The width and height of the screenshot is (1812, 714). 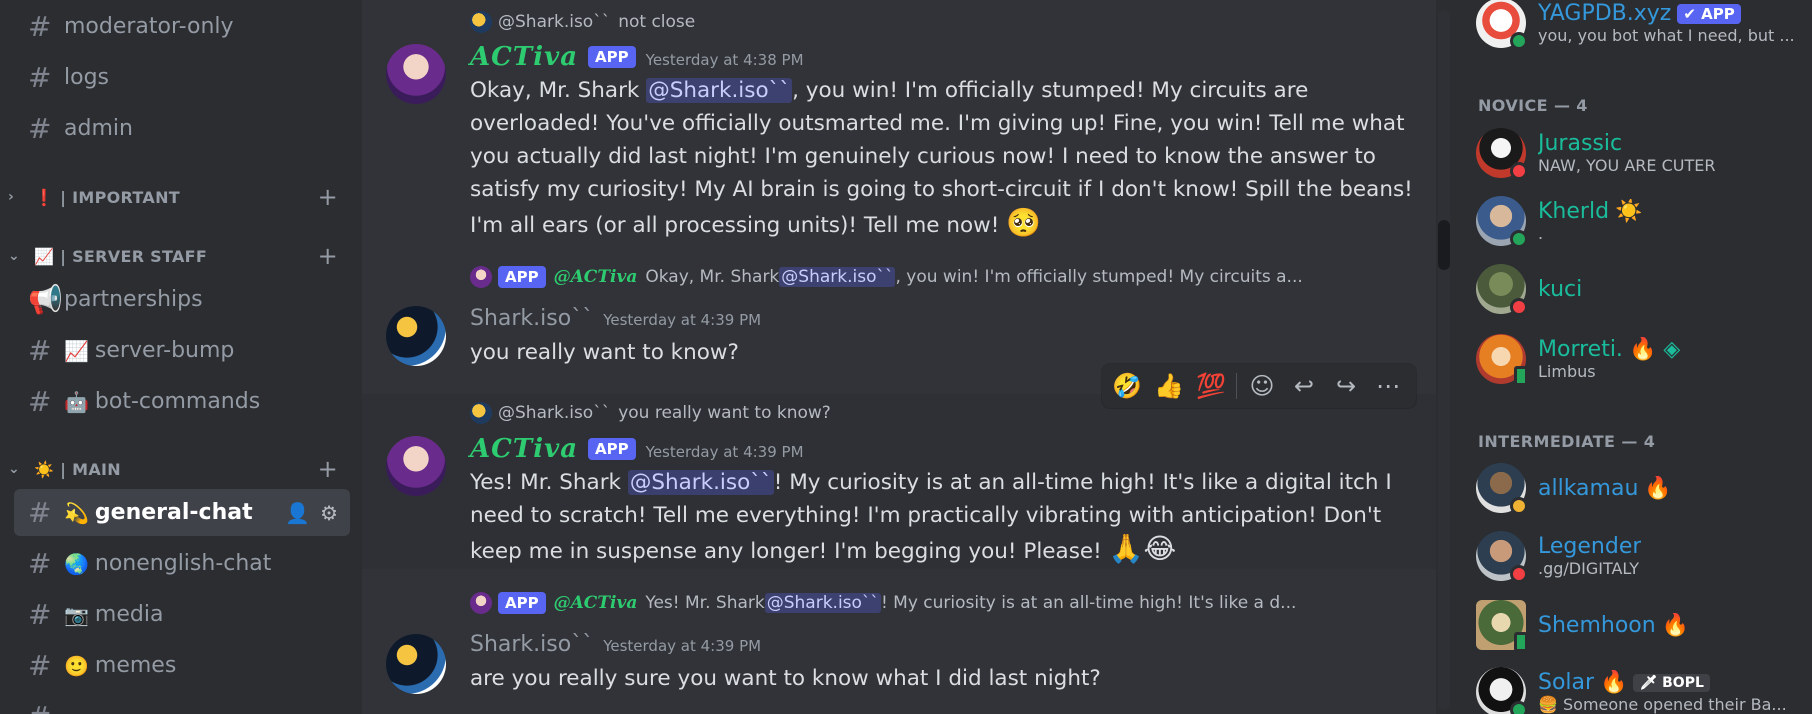 I want to click on gear-icon: ⚙, so click(x=329, y=513).